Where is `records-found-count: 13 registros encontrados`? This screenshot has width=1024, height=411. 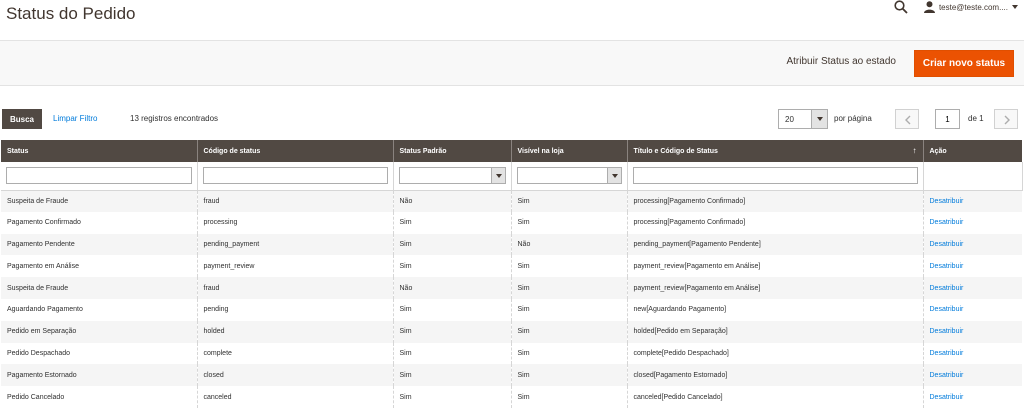
records-found-count: 13 registros encontrados is located at coordinates (174, 118).